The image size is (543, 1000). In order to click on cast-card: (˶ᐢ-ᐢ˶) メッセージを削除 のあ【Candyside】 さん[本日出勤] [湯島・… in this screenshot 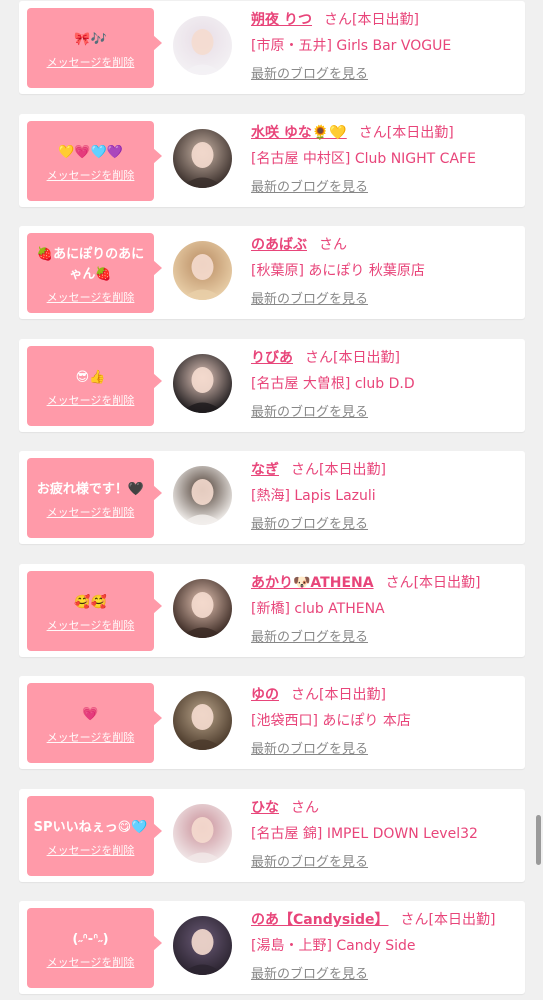, I will do `click(272, 947)`.